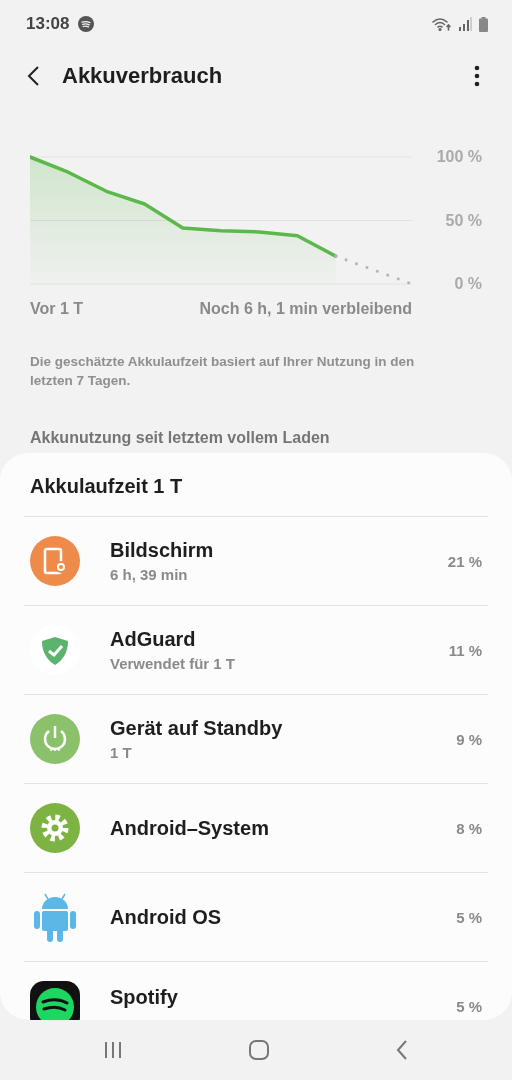 This screenshot has height=1080, width=512. Describe the element at coordinates (469, 828) in the screenshot. I see `usage-percent: 8 %` at that location.